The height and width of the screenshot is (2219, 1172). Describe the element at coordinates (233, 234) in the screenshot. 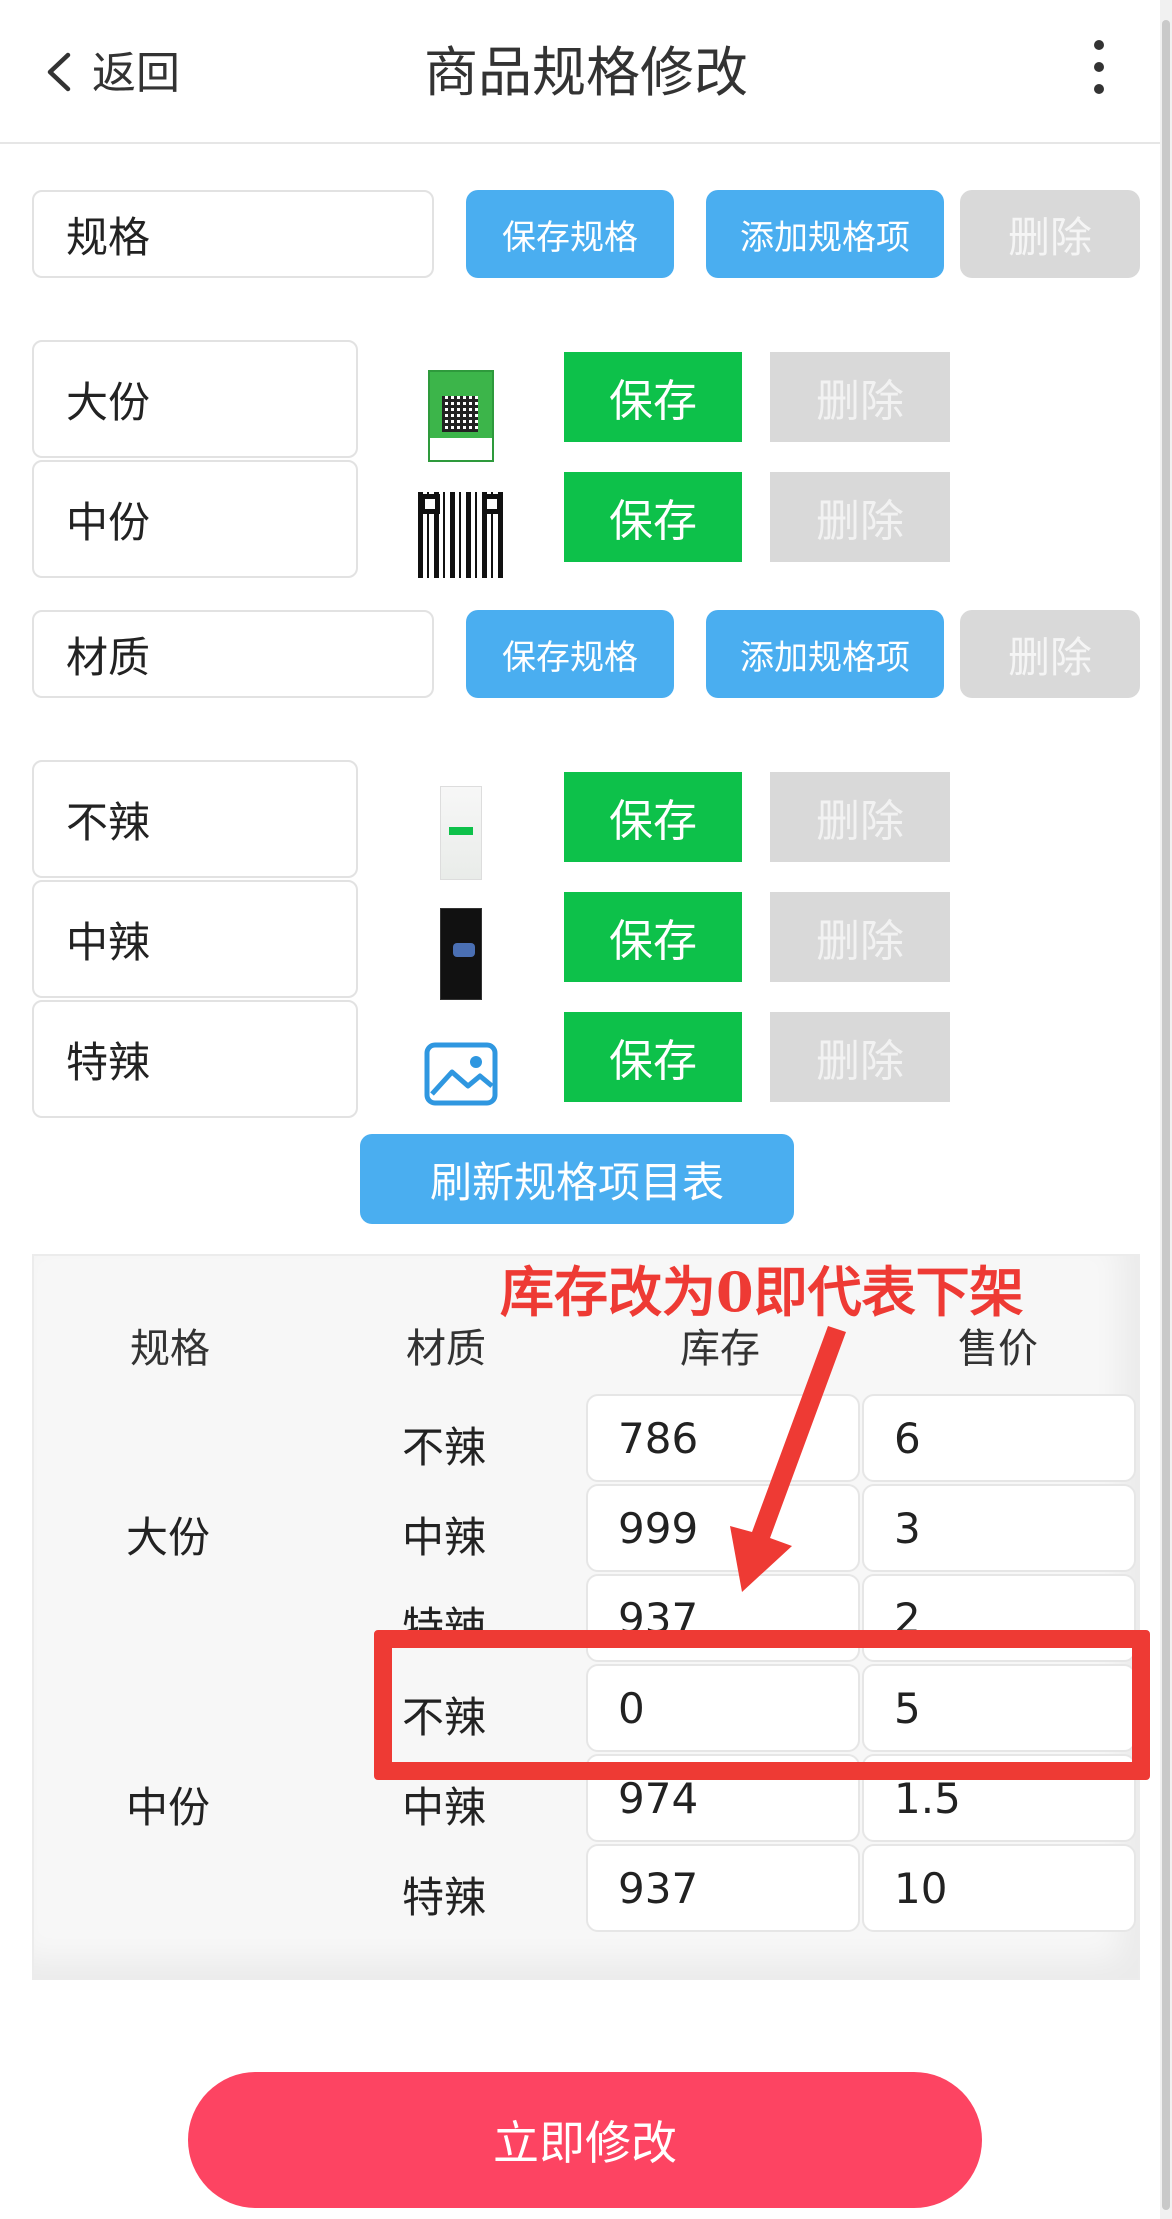

I see `spec-name-input: 规格` at that location.